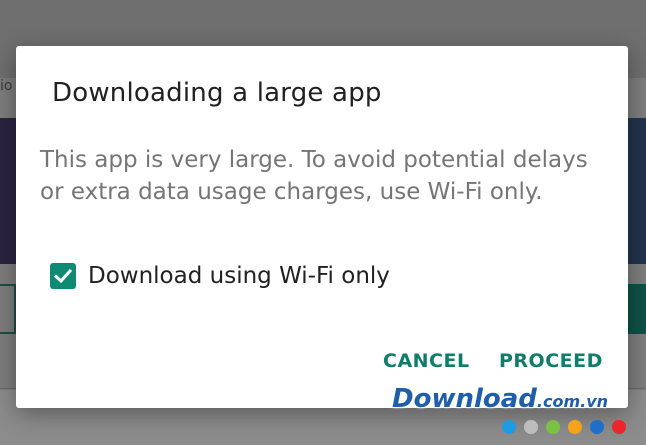 The image size is (646, 445). I want to click on watermark-domain: .com.vn, so click(572, 401).